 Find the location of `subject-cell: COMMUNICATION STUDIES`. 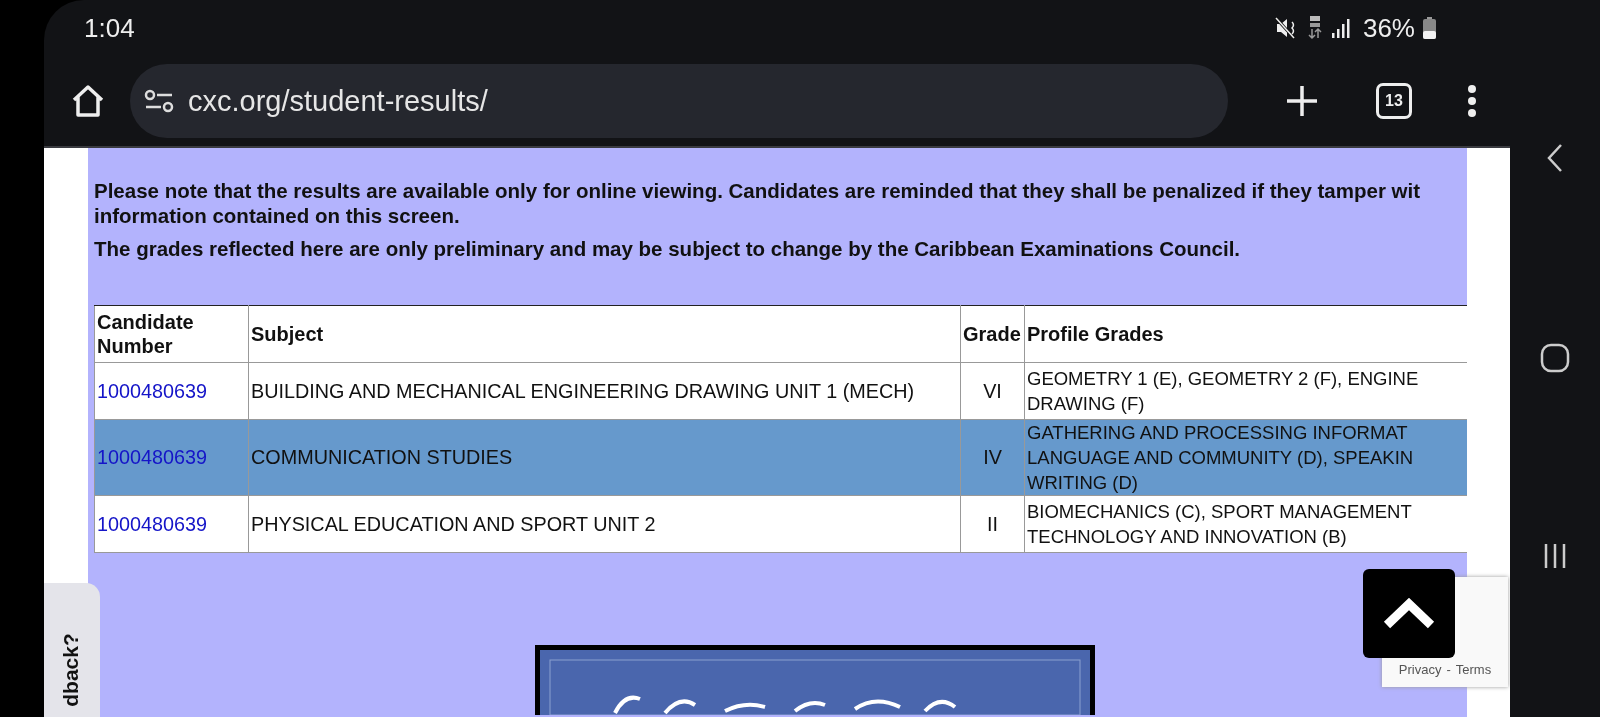

subject-cell: COMMUNICATION STUDIES is located at coordinates (604, 457).